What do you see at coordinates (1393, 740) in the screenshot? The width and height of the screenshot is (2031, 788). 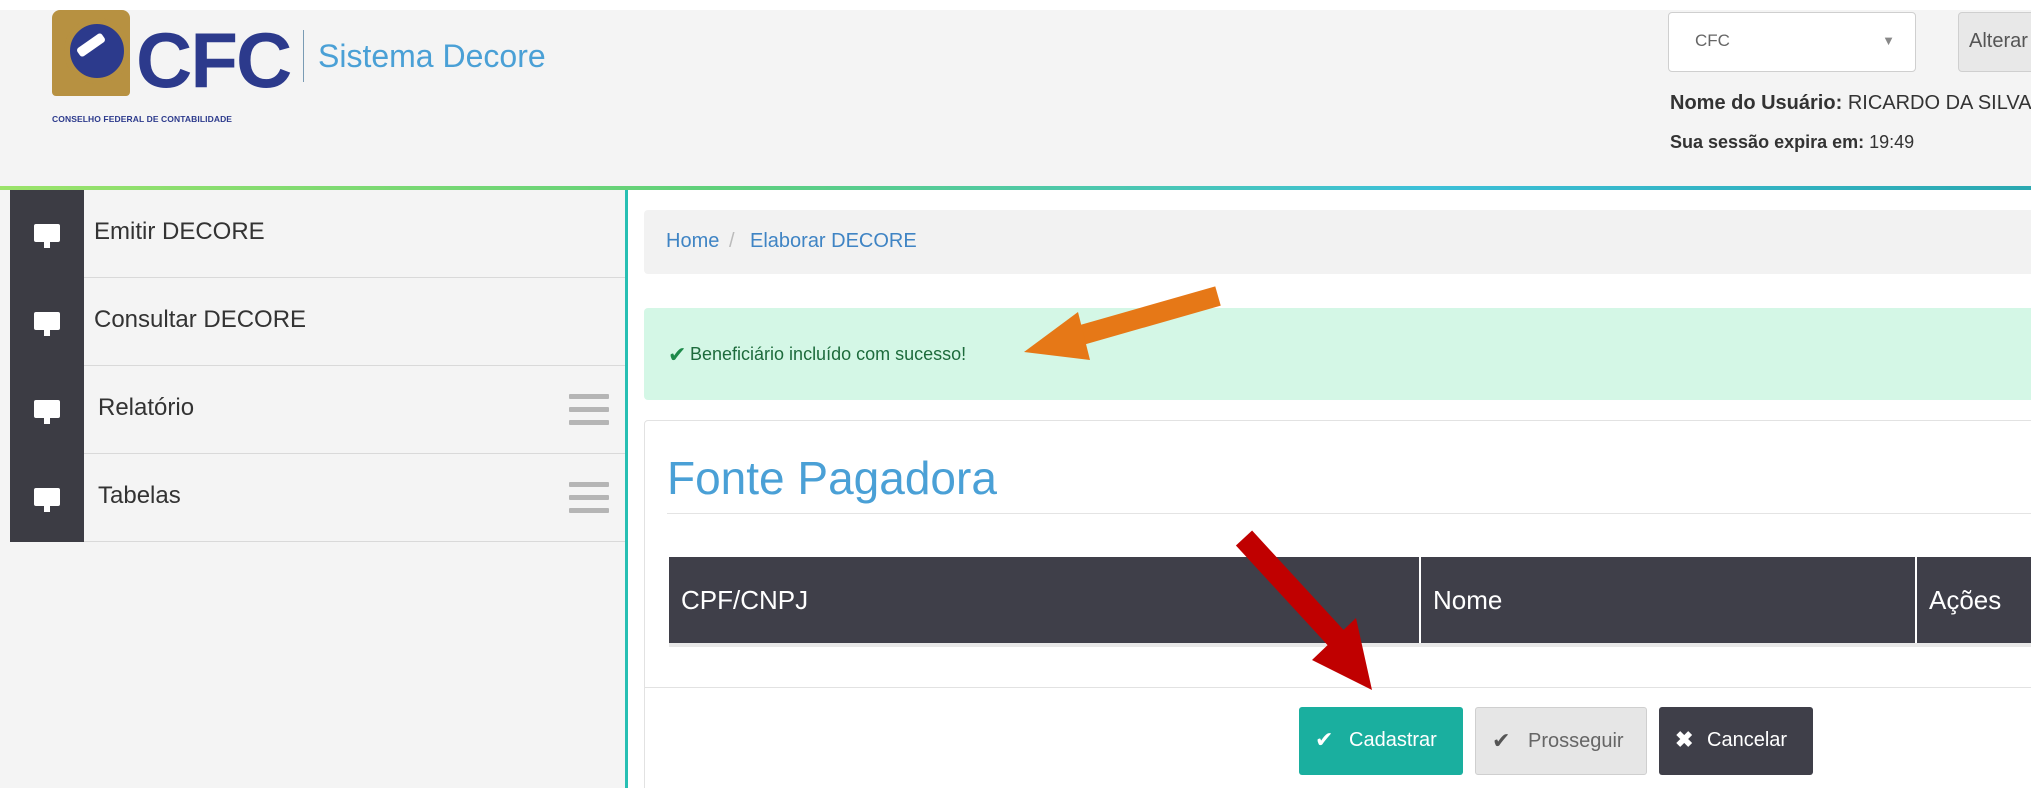 I see `cadastrar-button-label: Cadastrar` at bounding box center [1393, 740].